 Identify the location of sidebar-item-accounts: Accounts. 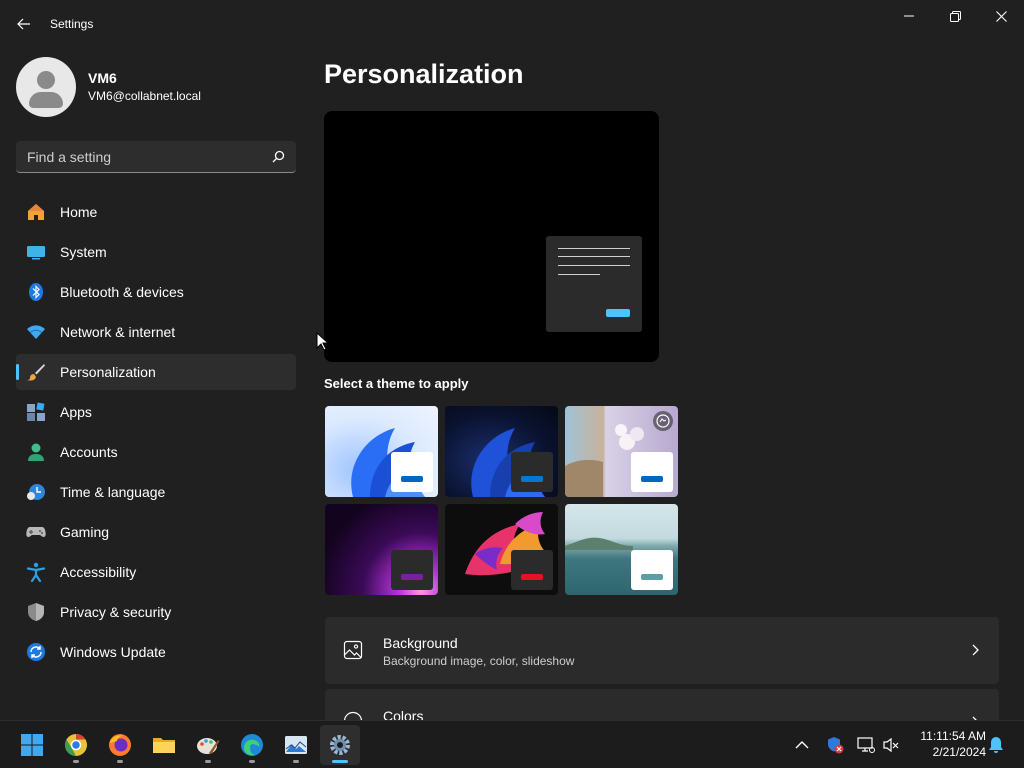
(156, 452).